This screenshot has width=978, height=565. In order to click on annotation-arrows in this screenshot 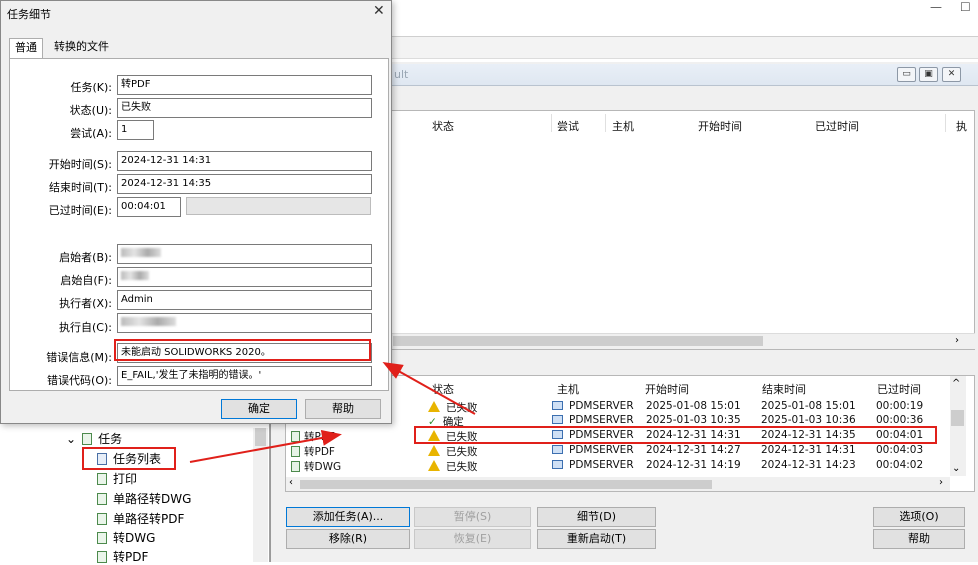, I will do `click(332, 412)`.